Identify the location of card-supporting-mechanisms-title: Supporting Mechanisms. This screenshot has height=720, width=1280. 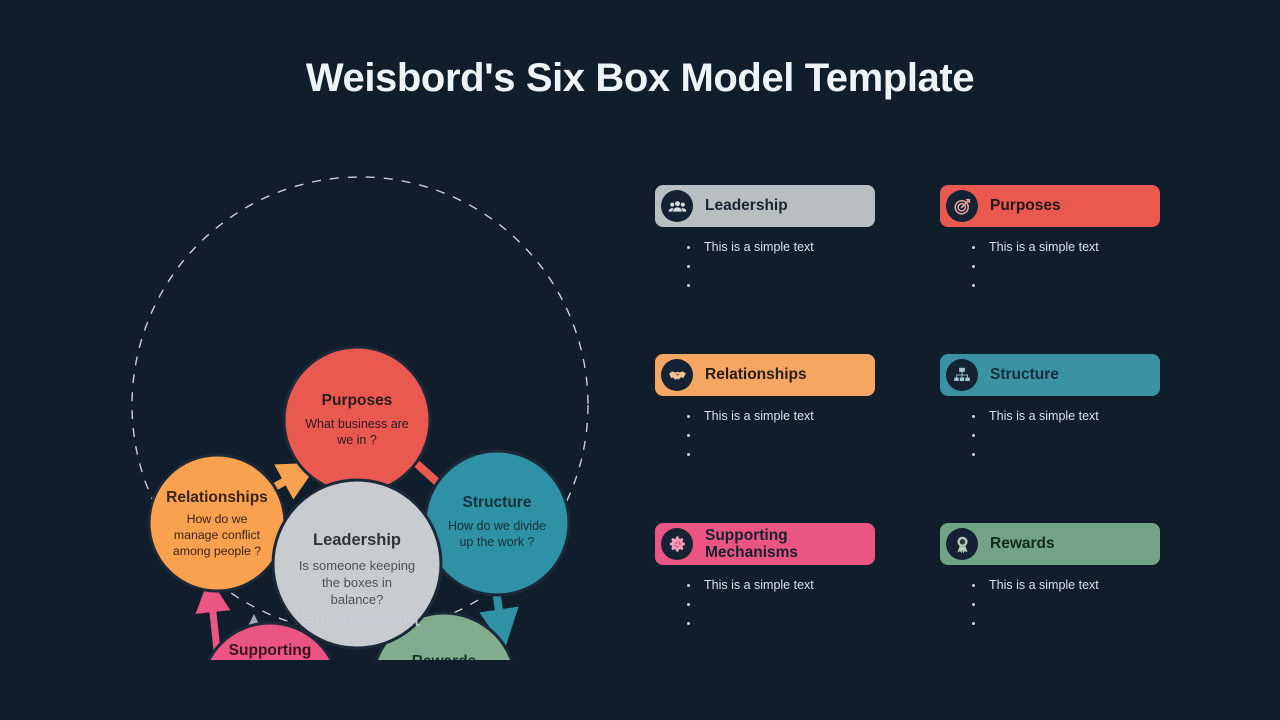
(751, 544).